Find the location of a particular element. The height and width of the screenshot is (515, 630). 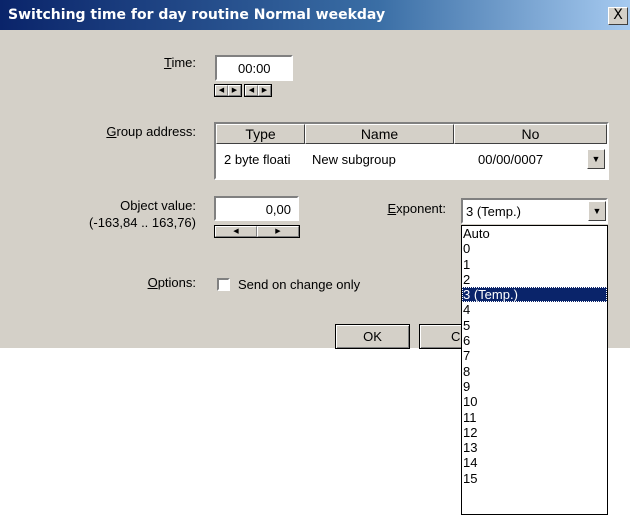

time-input: 00:00 is located at coordinates (254, 68).